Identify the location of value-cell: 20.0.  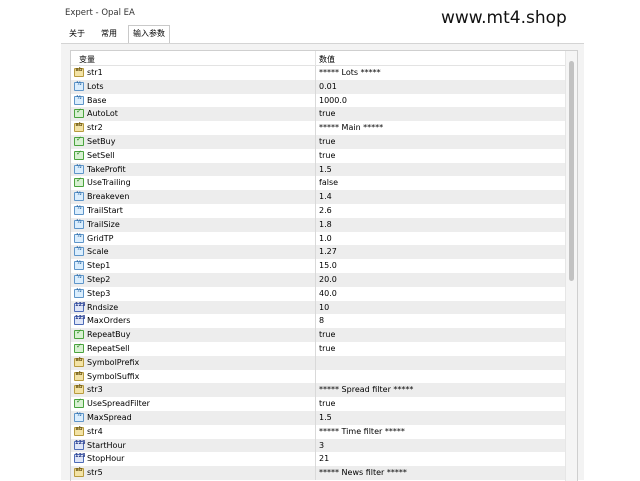
(440, 280).